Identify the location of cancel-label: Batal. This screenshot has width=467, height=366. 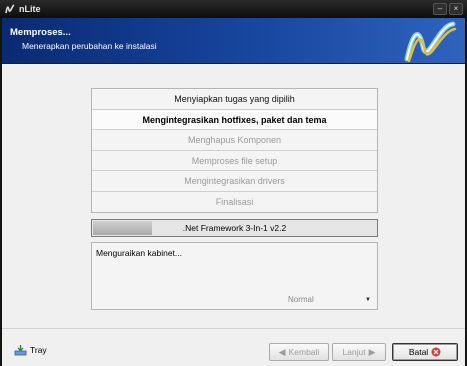
(418, 352).